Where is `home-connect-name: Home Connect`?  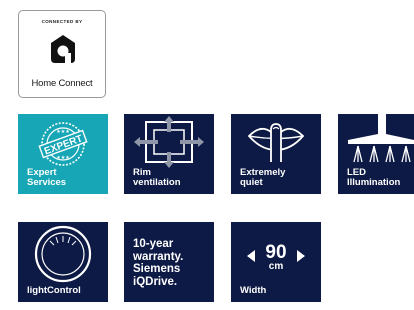 home-connect-name: Home Connect is located at coordinates (62, 83).